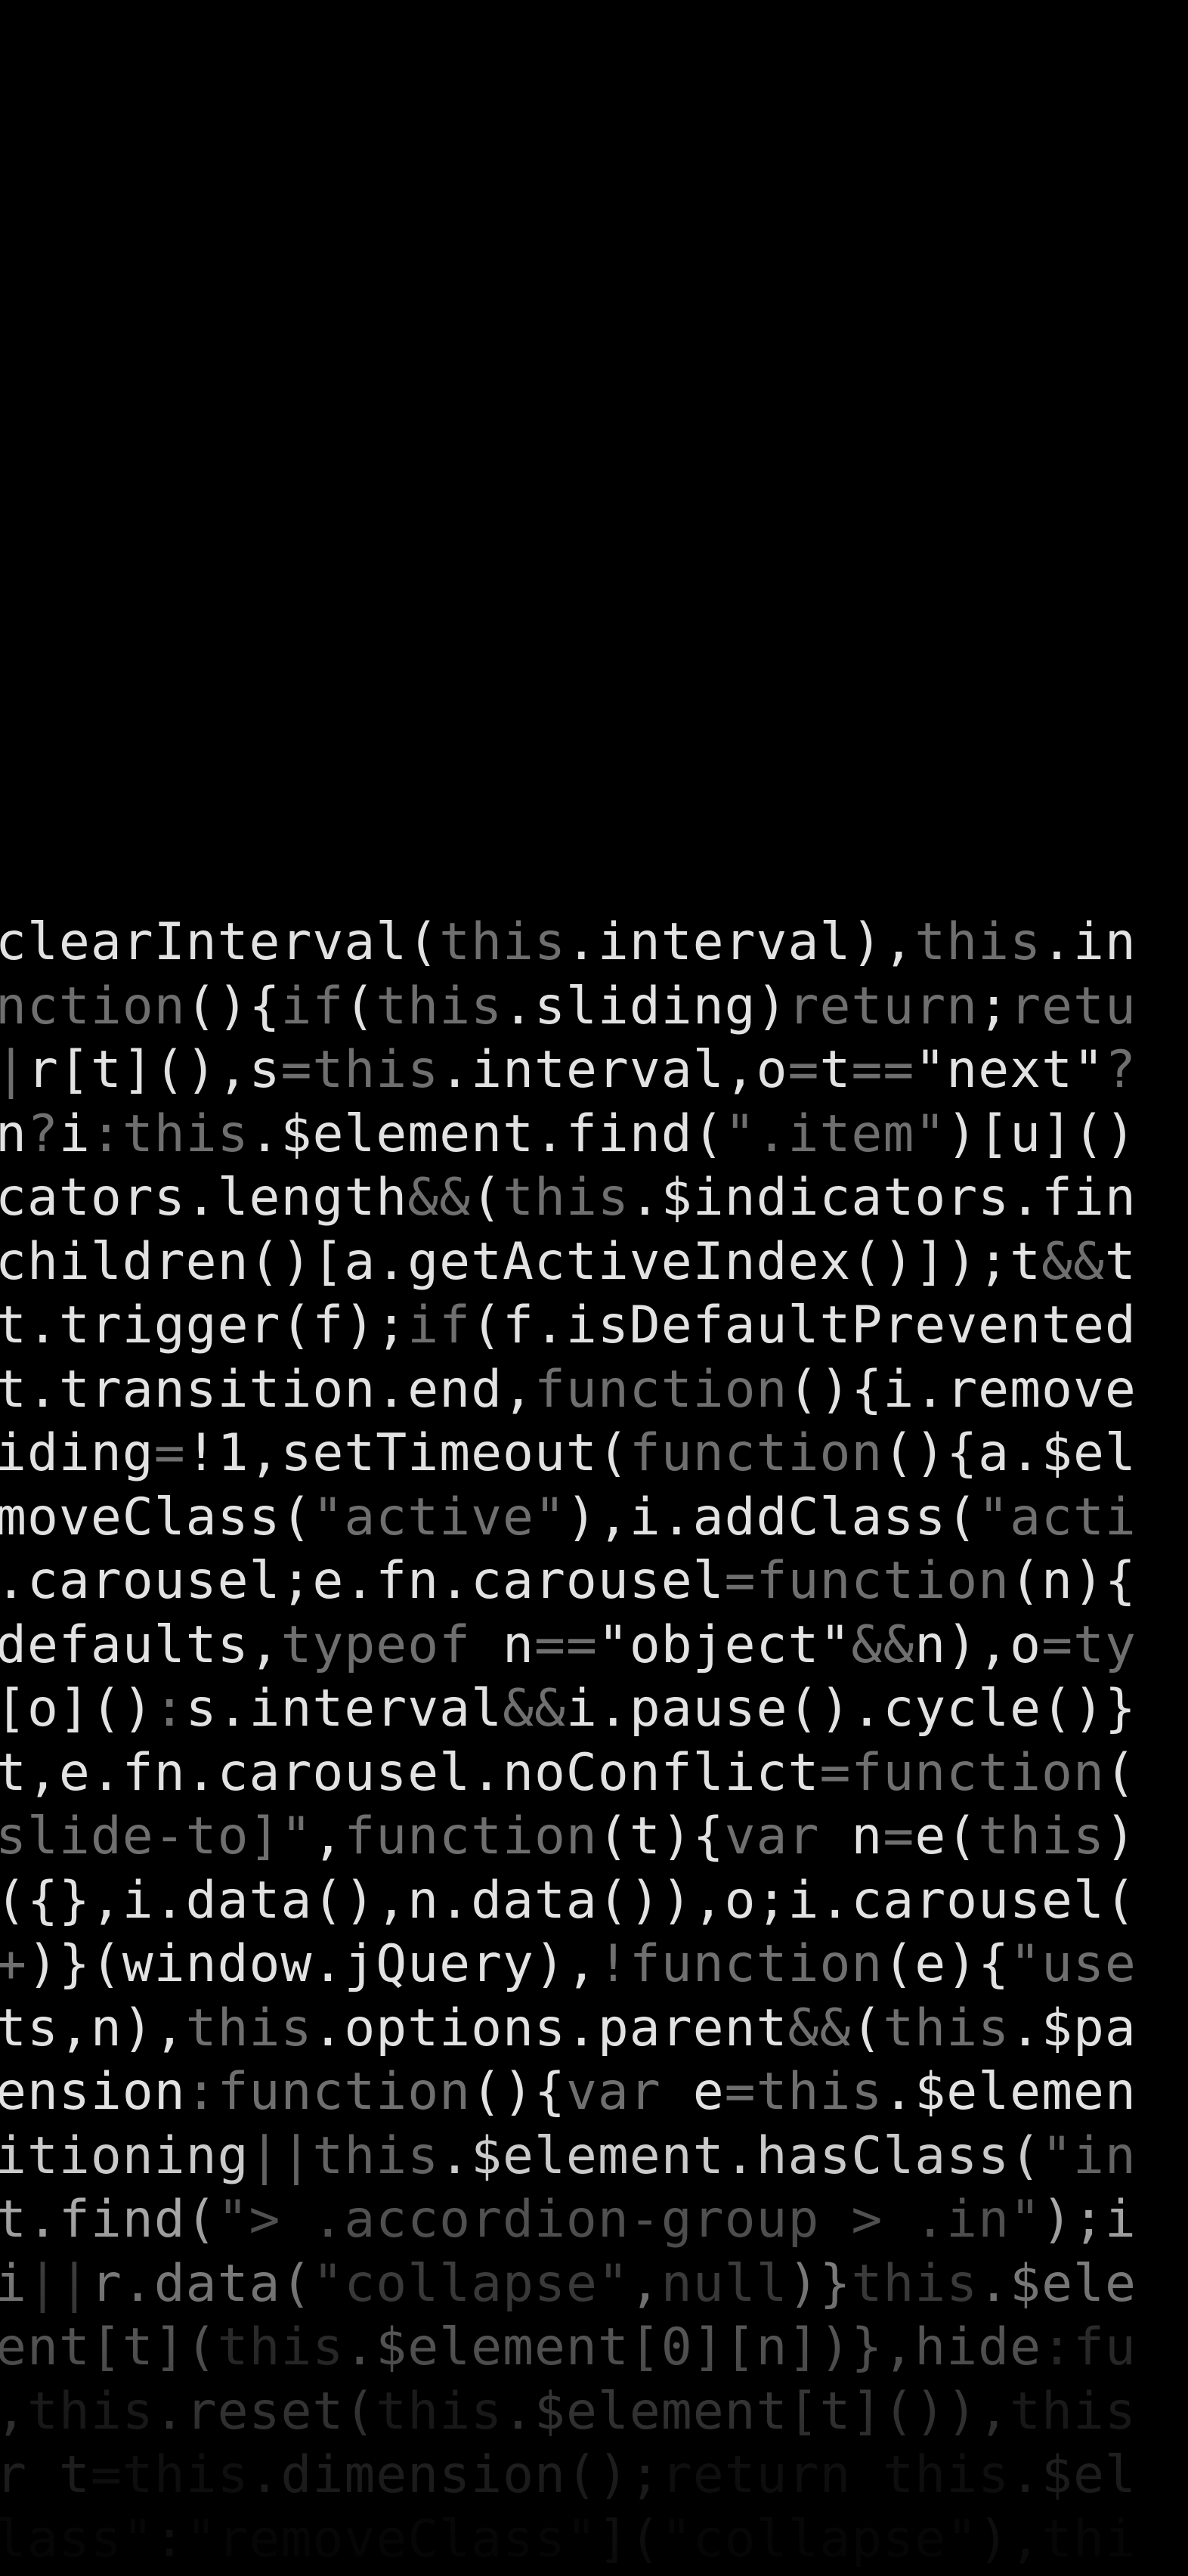  What do you see at coordinates (804, 1325) in the screenshot?
I see `code-text: (f.isDefaultPrevented` at bounding box center [804, 1325].